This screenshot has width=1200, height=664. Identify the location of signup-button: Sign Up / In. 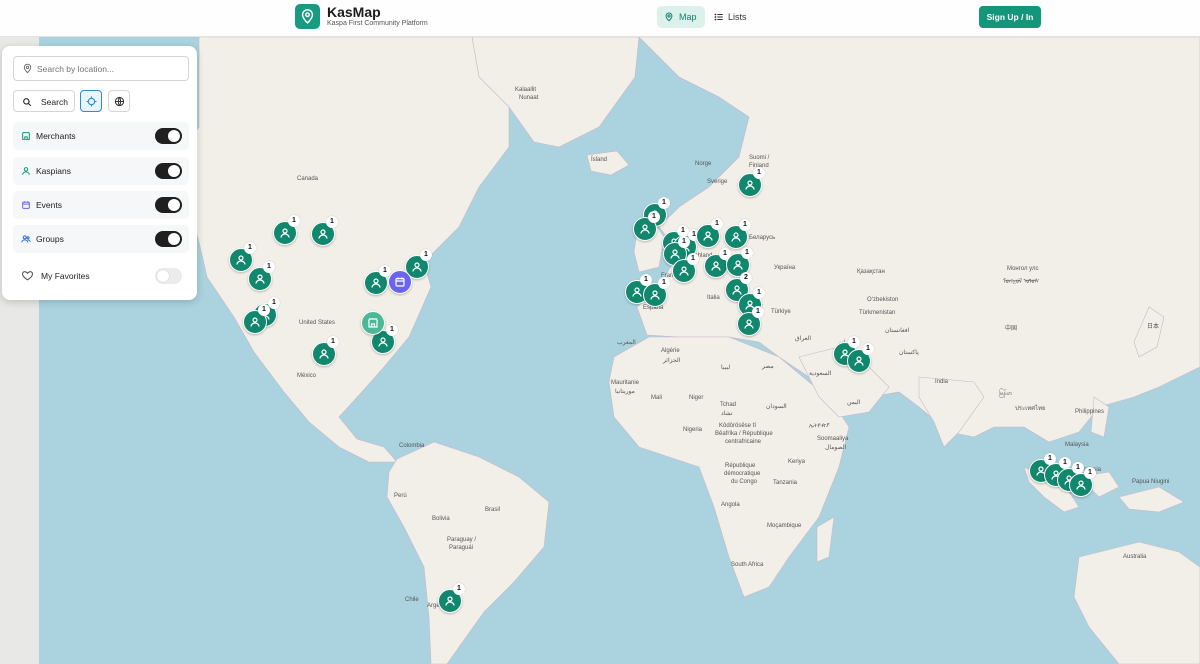
(1010, 17).